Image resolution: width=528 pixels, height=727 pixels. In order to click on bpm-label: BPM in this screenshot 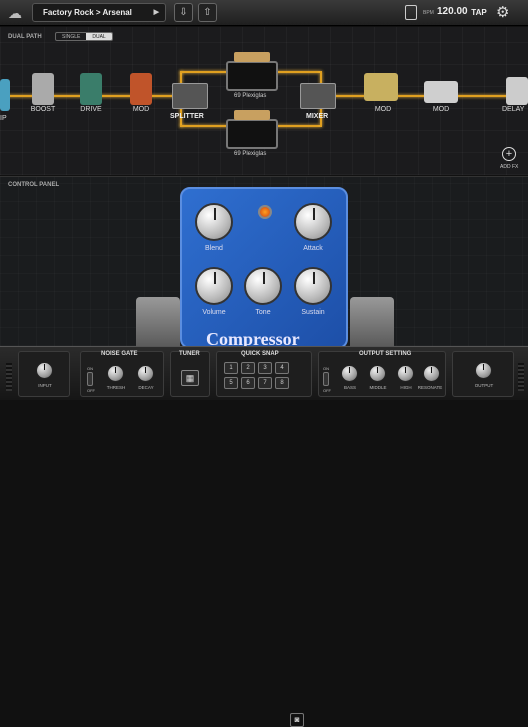, I will do `click(428, 13)`.